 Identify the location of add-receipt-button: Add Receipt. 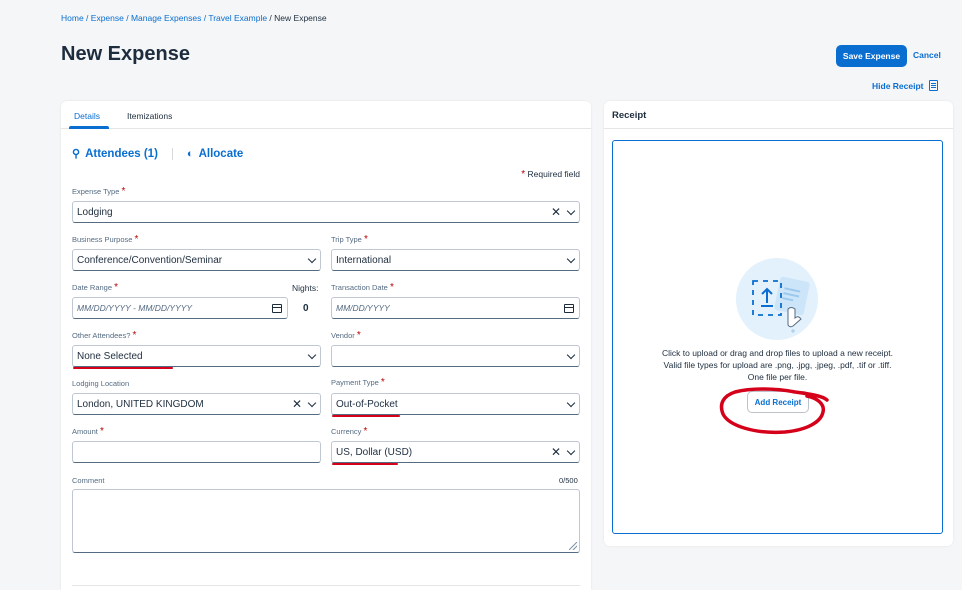
(778, 402).